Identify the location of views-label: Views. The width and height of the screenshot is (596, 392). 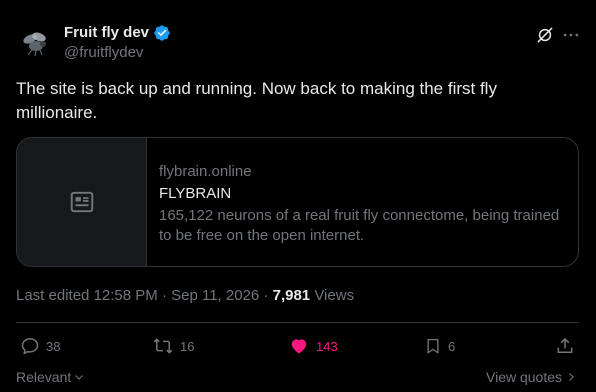
(334, 295).